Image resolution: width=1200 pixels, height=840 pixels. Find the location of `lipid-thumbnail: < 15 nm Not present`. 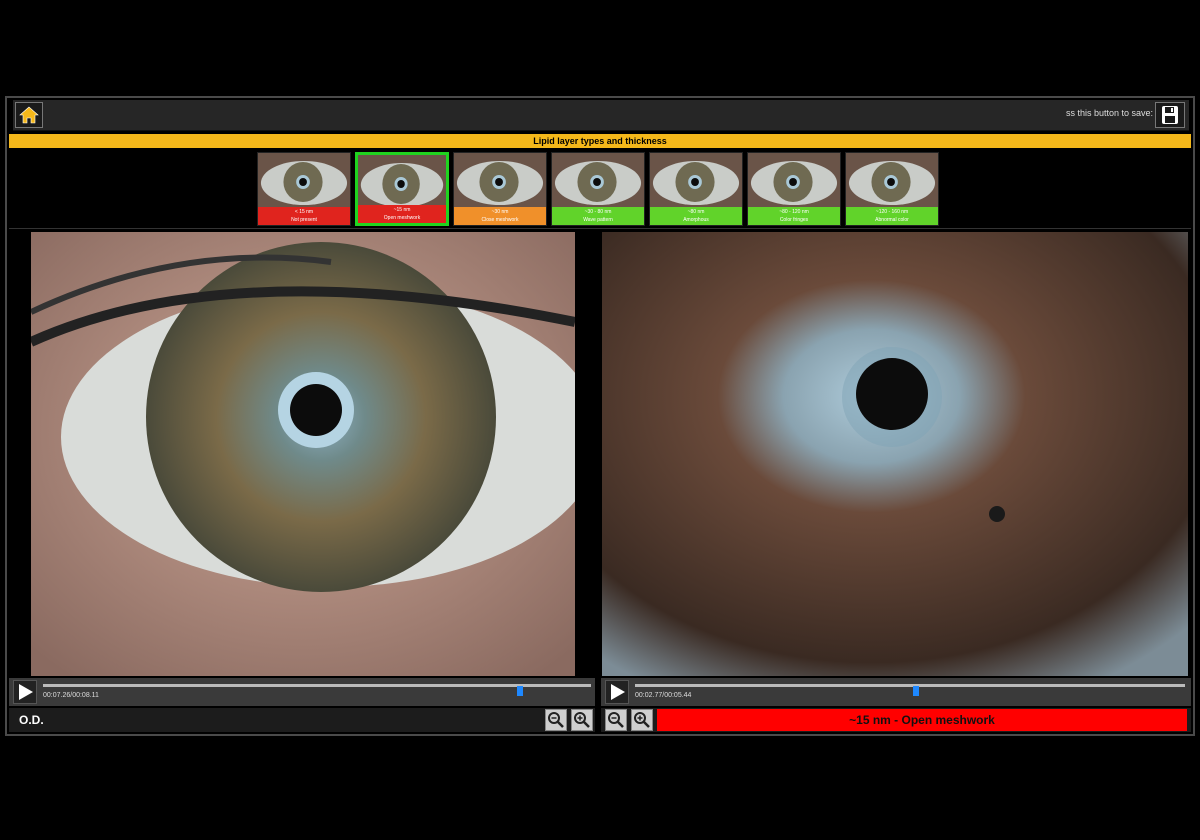

lipid-thumbnail: < 15 nm Not present is located at coordinates (304, 189).